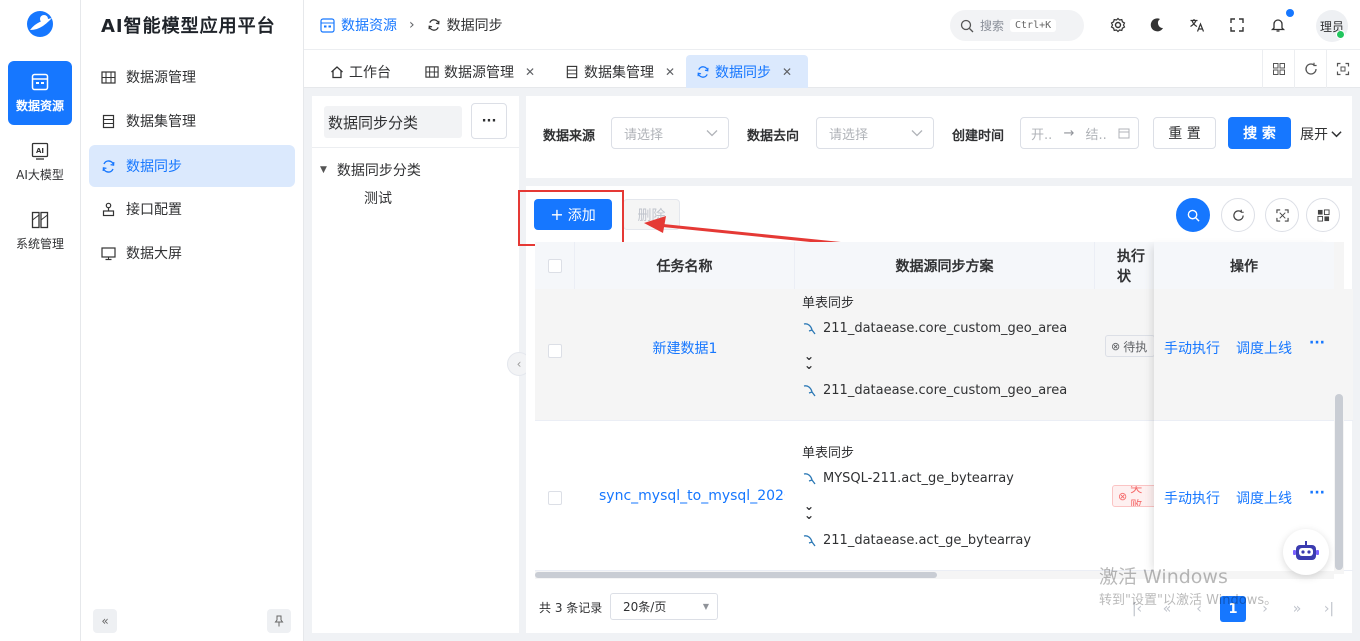 The height and width of the screenshot is (641, 1360). I want to click on tab-refresh-button, so click(1310, 69).